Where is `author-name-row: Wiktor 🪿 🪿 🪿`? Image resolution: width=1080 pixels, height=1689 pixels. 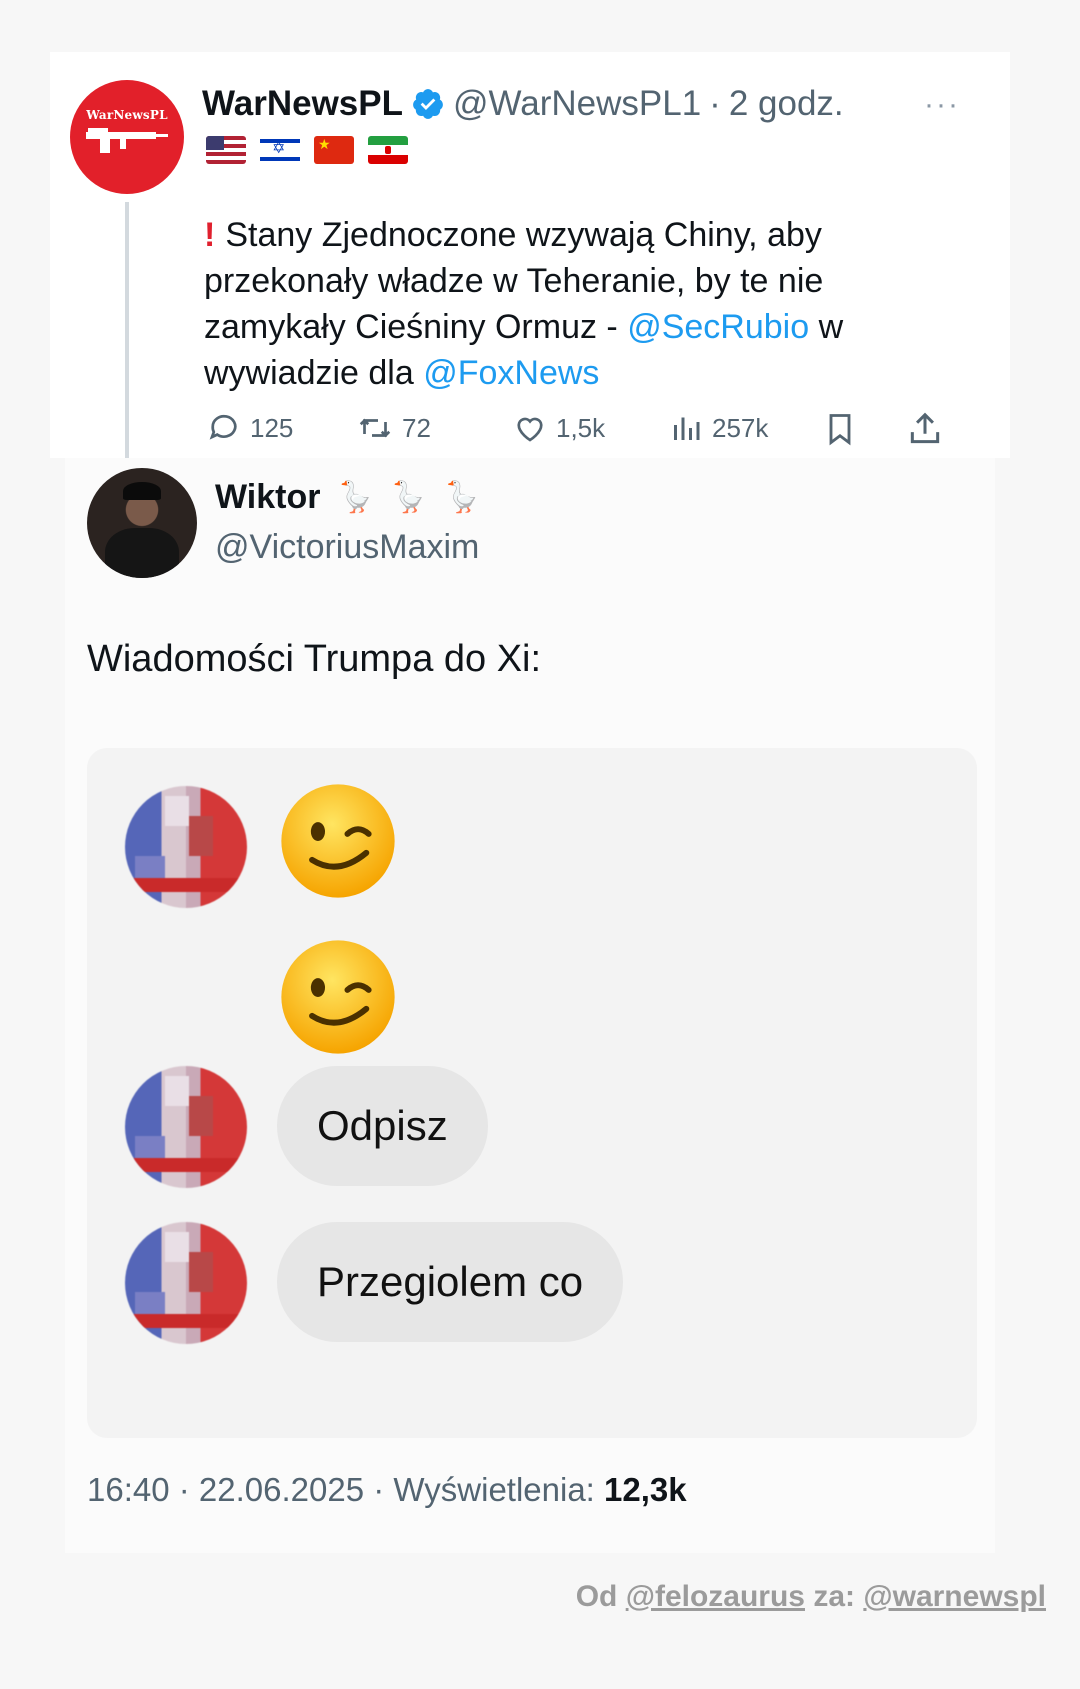 author-name-row: Wiktor 🪿 🪿 🪿 is located at coordinates (348, 497).